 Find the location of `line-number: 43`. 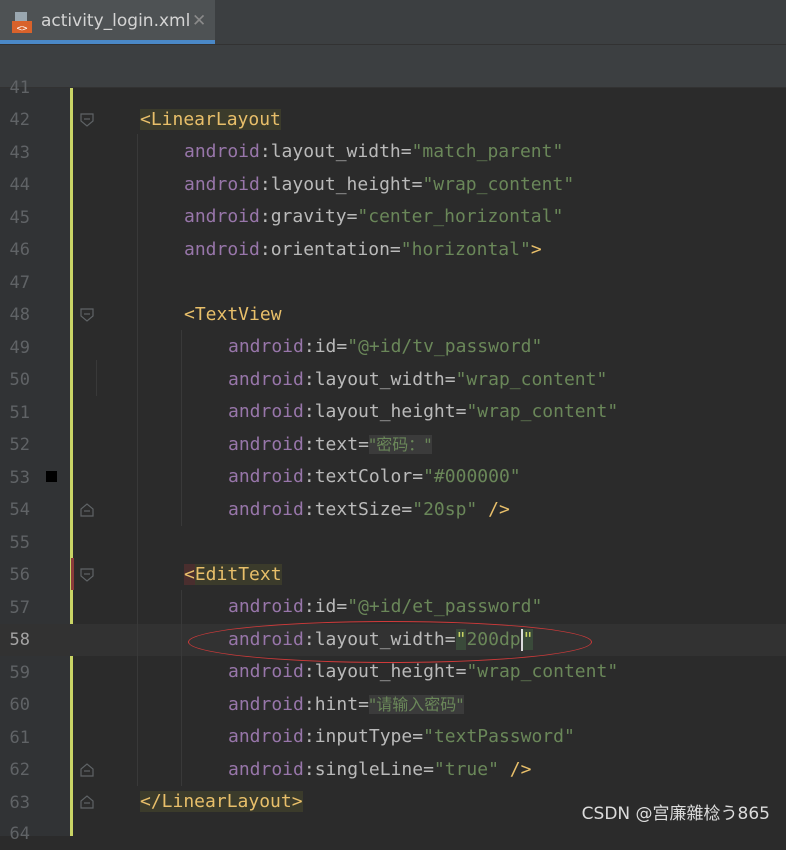

line-number: 43 is located at coordinates (19, 152).